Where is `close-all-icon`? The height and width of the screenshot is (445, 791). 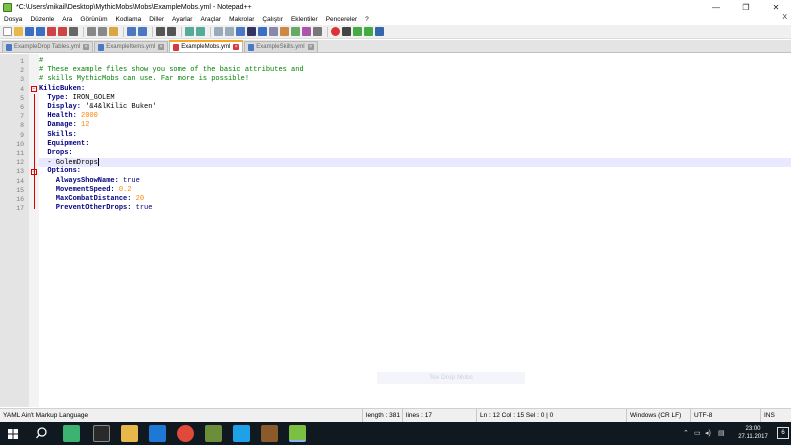
close-all-icon is located at coordinates (62, 31).